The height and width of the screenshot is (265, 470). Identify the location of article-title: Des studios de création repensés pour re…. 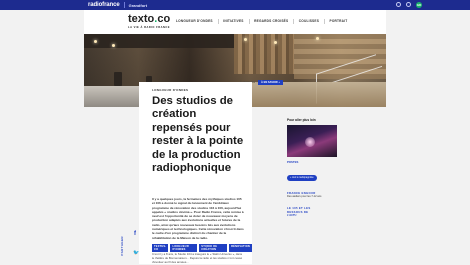
(198, 135).